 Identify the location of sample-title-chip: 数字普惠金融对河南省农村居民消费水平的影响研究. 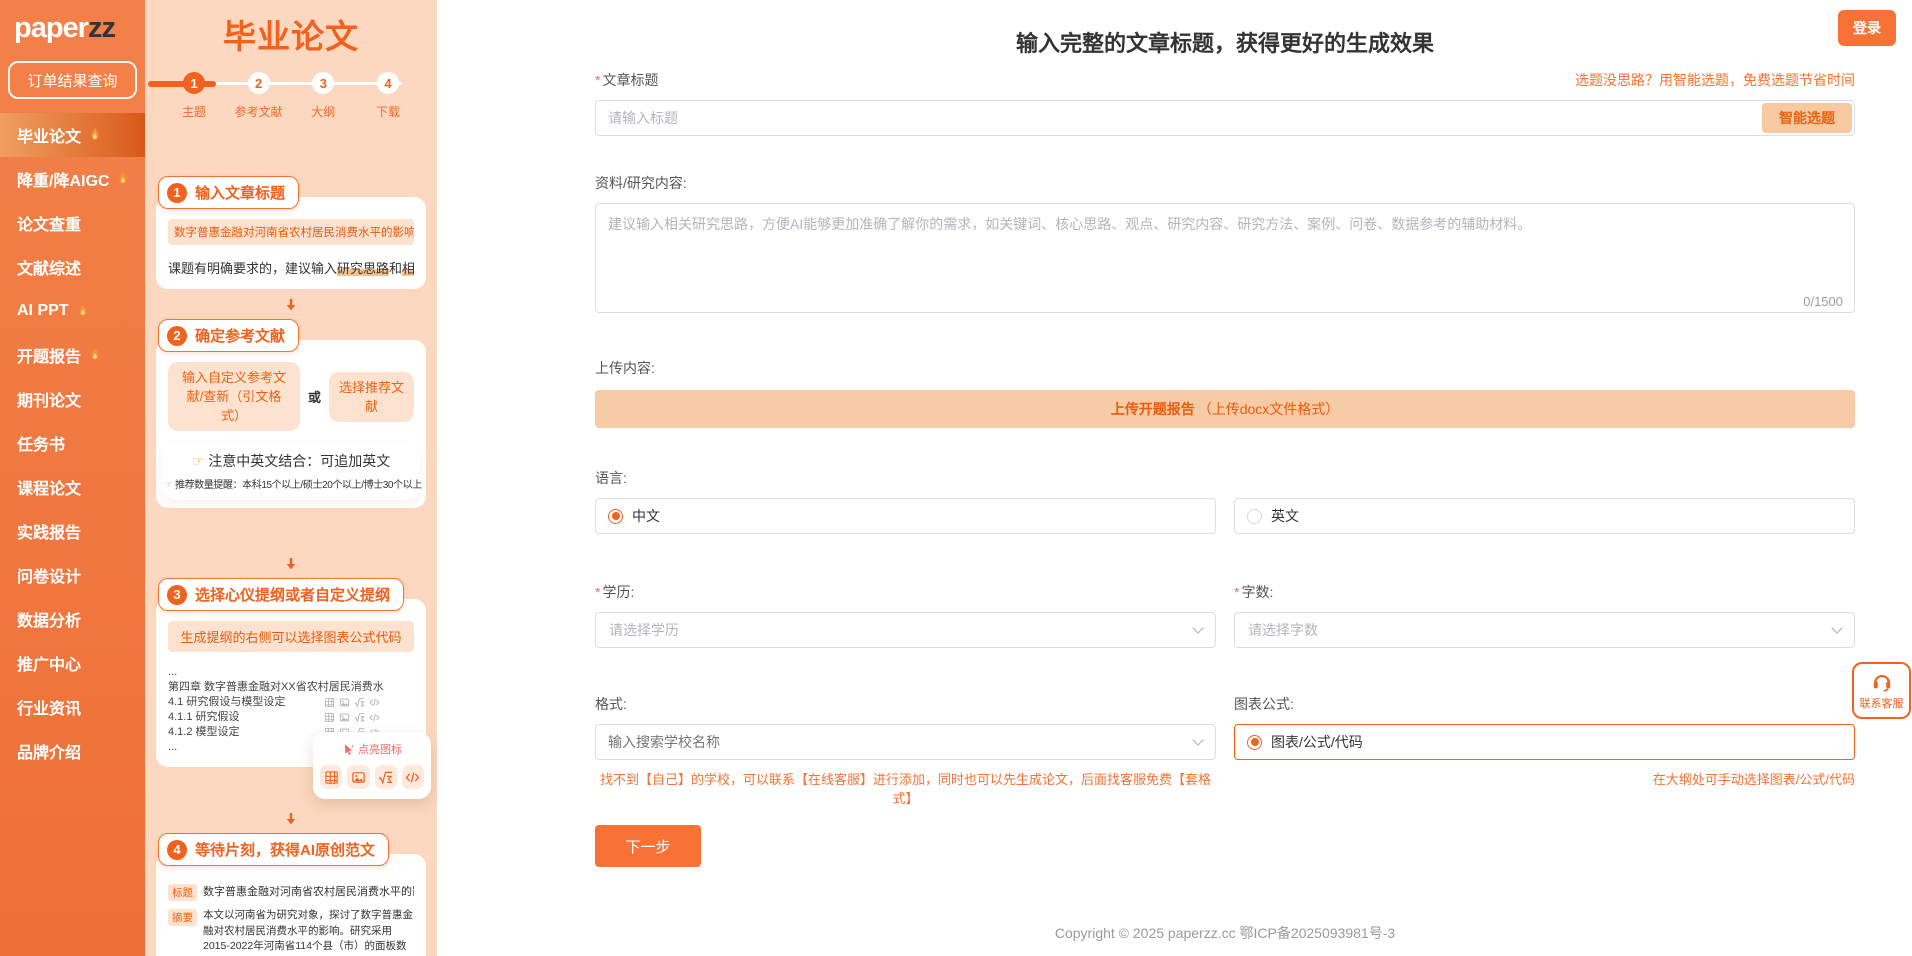
(291, 232).